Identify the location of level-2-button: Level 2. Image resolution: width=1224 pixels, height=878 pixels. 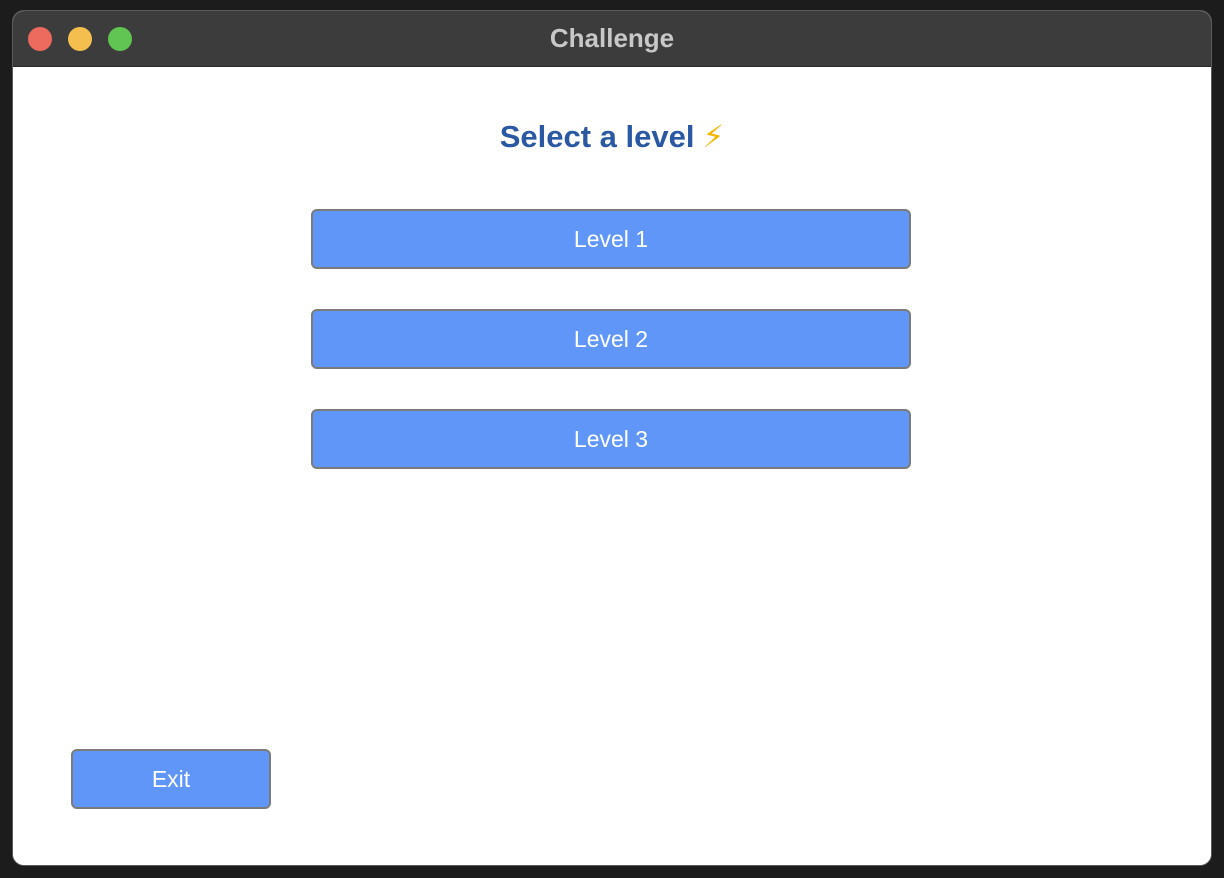
(611, 339).